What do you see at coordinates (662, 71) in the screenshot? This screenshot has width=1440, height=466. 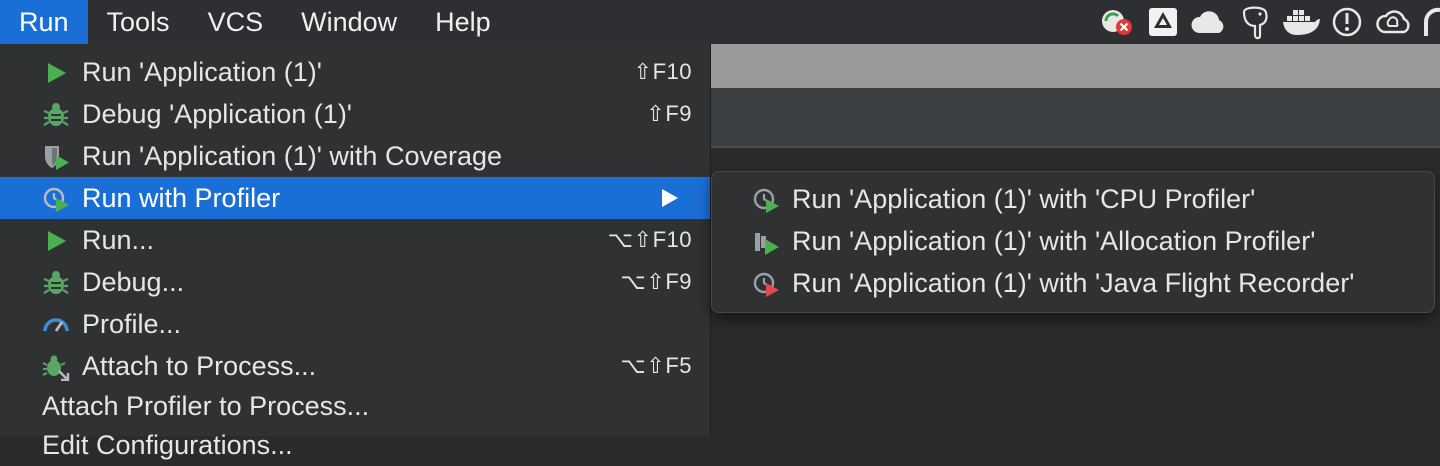 I see `shortcut-label: ⇧F10` at bounding box center [662, 71].